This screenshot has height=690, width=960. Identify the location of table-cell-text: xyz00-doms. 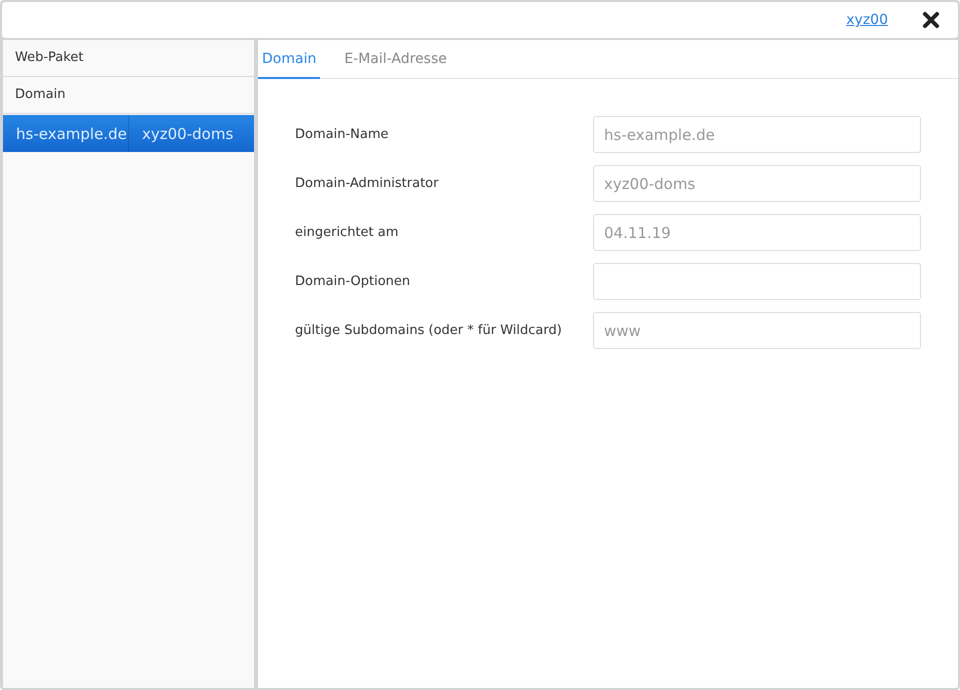
(187, 134).